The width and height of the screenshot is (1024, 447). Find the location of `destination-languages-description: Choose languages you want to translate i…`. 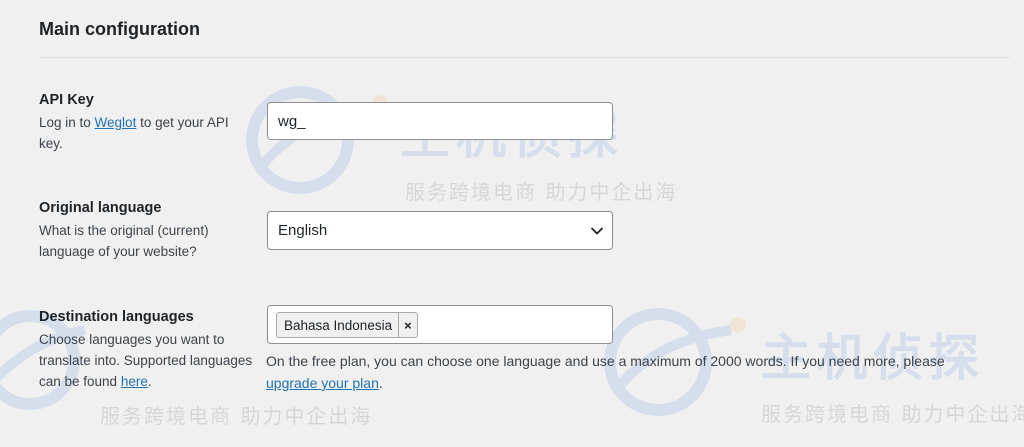

destination-languages-description: Choose languages you want to translate i… is located at coordinates (146, 360).